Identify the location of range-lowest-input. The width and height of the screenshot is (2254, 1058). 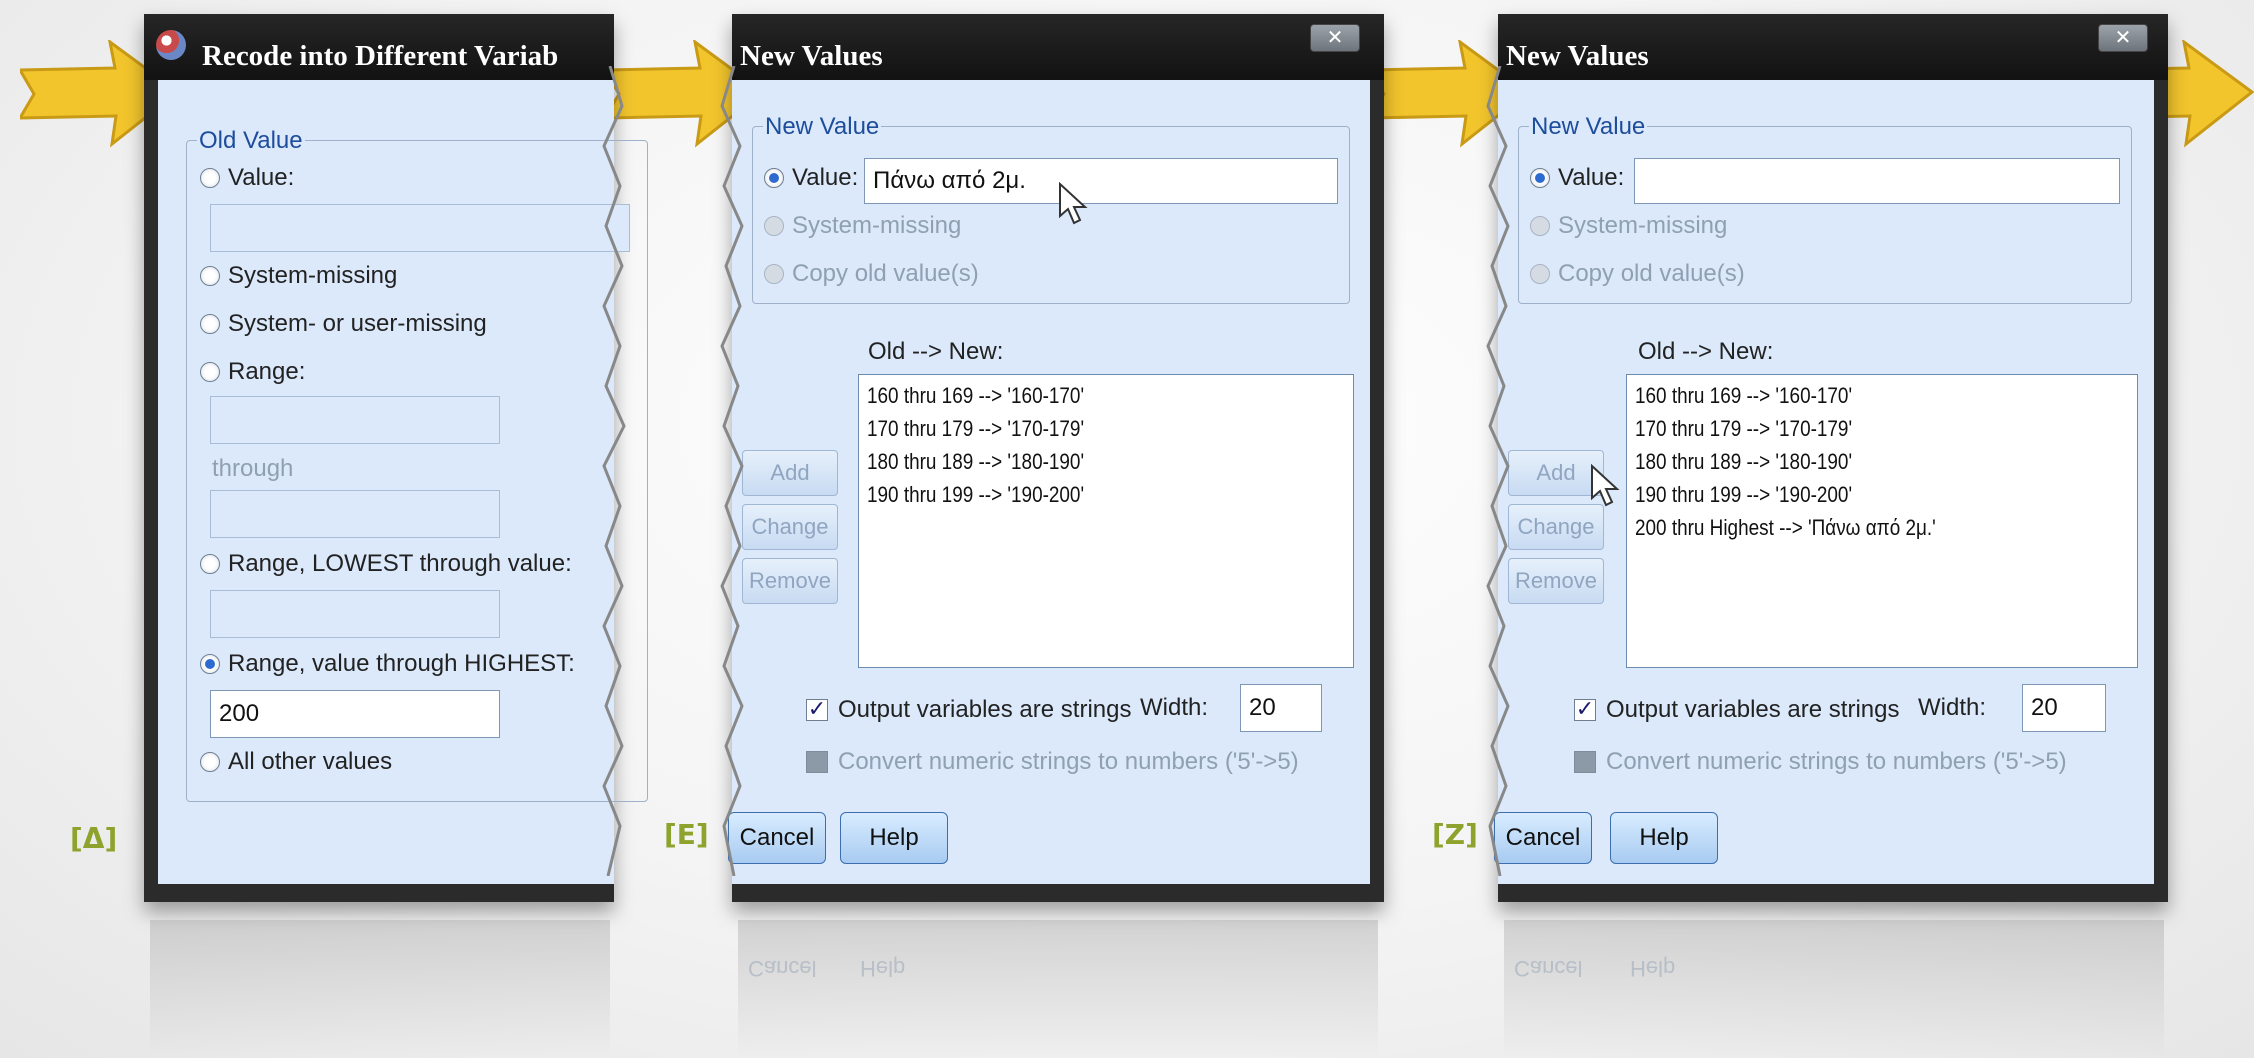
(355, 614).